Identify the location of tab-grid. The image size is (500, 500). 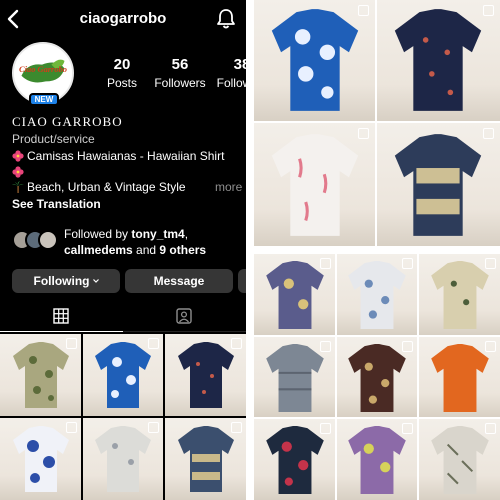
(61, 317).